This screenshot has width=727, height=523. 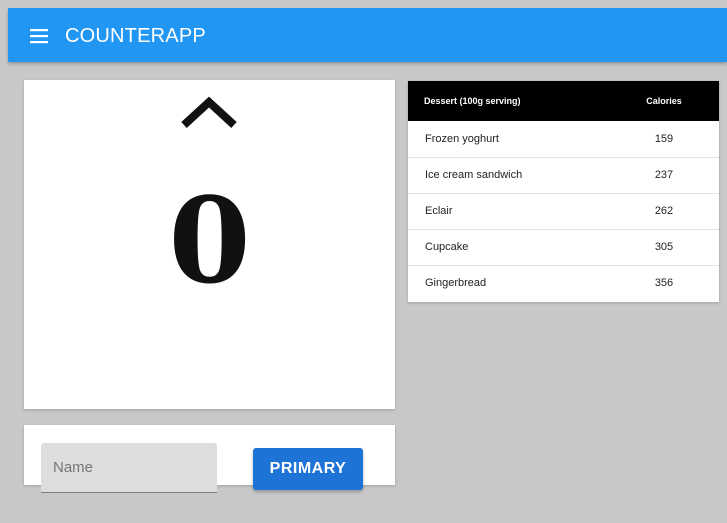 What do you see at coordinates (563, 211) in the screenshot?
I see `table-row: Eclair 262` at bounding box center [563, 211].